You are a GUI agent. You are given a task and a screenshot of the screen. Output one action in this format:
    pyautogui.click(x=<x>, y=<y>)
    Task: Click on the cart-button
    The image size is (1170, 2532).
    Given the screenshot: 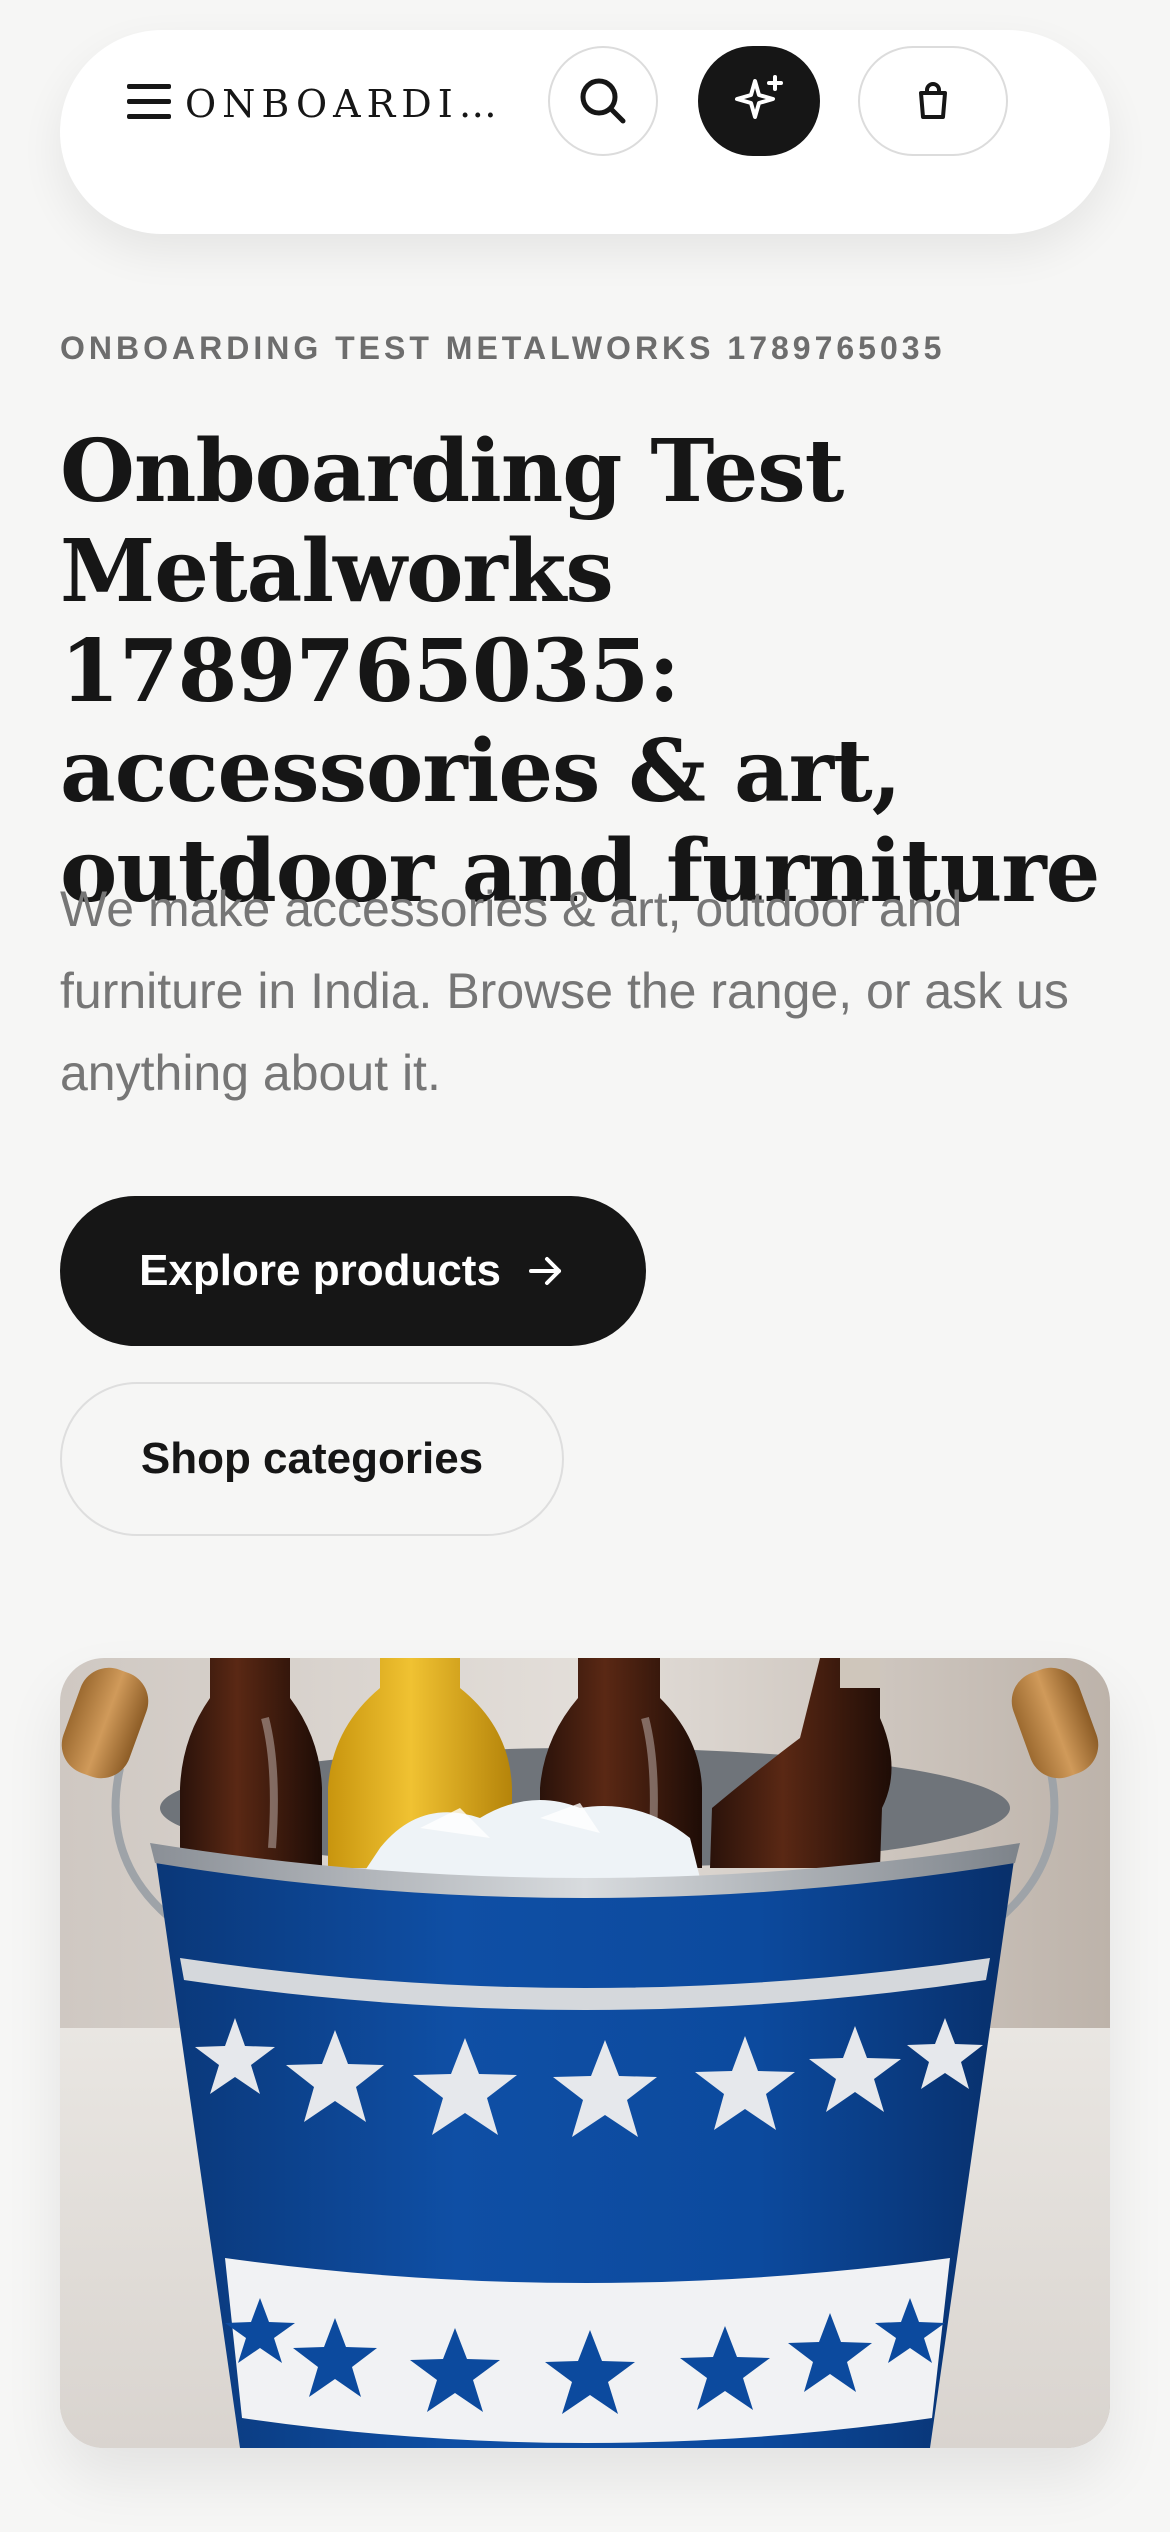 What is the action you would take?
    pyautogui.click(x=933, y=101)
    